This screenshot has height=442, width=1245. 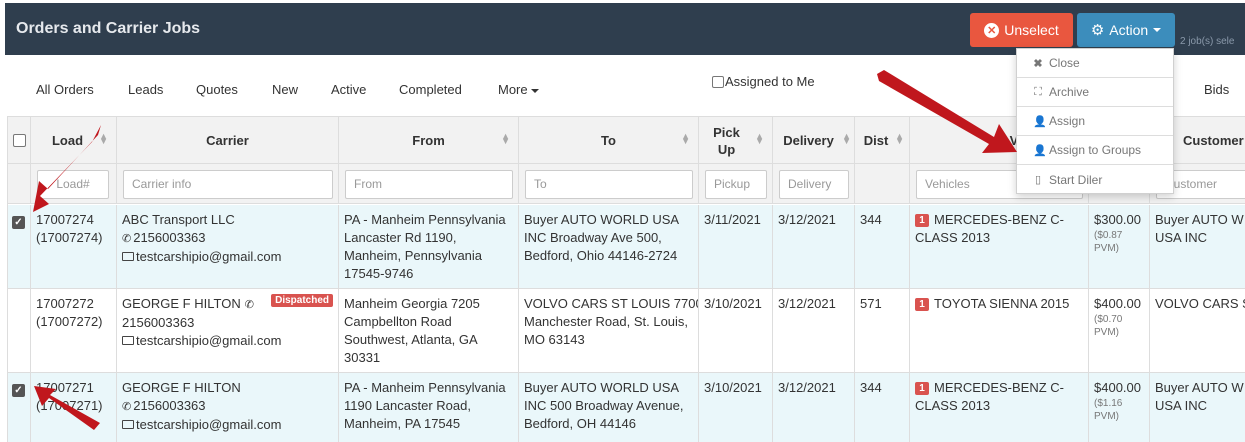 I want to click on carrier-filter-input: Carrier info, so click(x=228, y=184).